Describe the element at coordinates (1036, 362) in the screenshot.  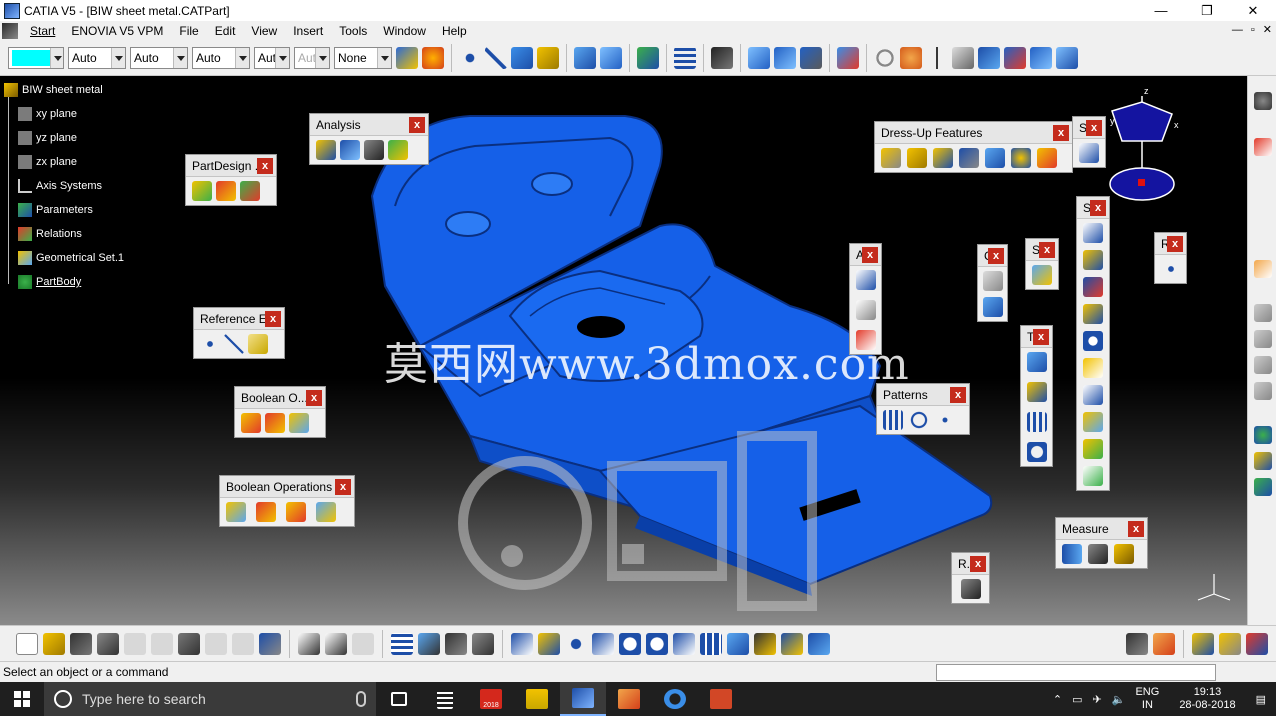
I see `translation-icon` at that location.